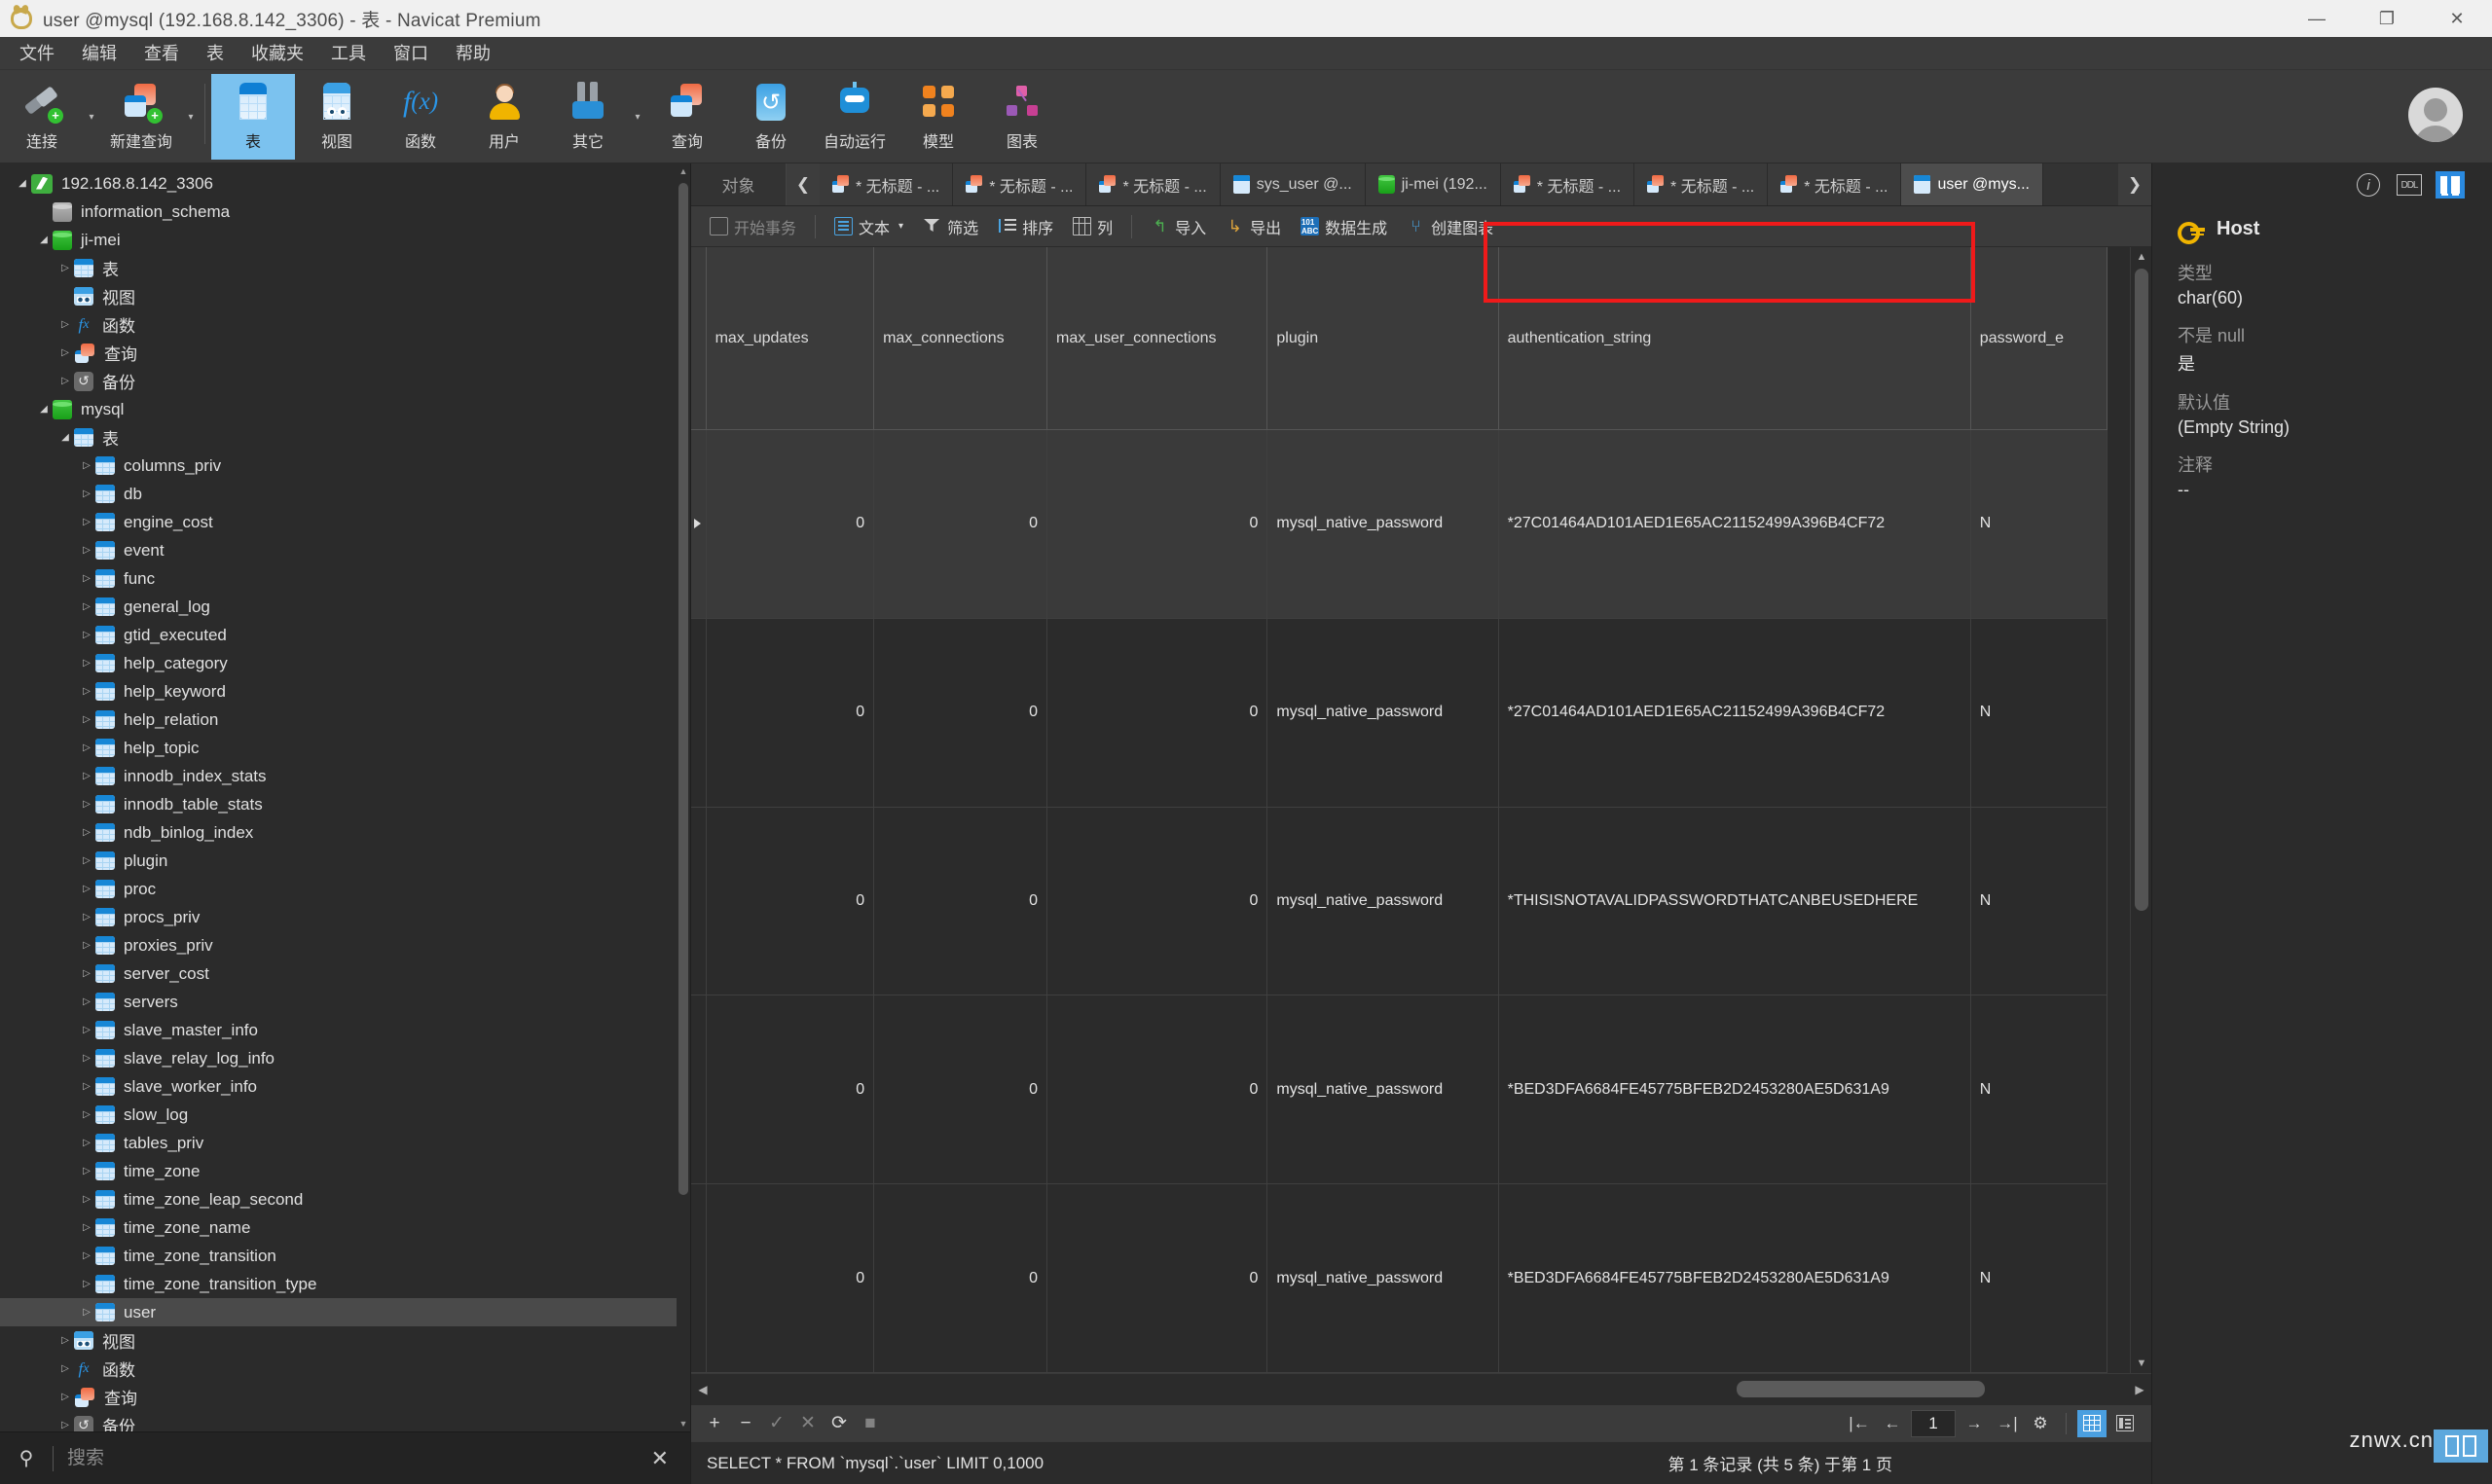  Describe the element at coordinates (753, 226) in the screenshot. I see `grid-button-transaction: 开始事务` at that location.